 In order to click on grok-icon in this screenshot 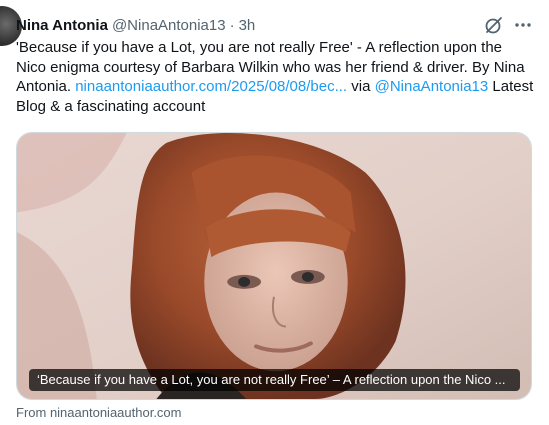, I will do `click(494, 25)`.